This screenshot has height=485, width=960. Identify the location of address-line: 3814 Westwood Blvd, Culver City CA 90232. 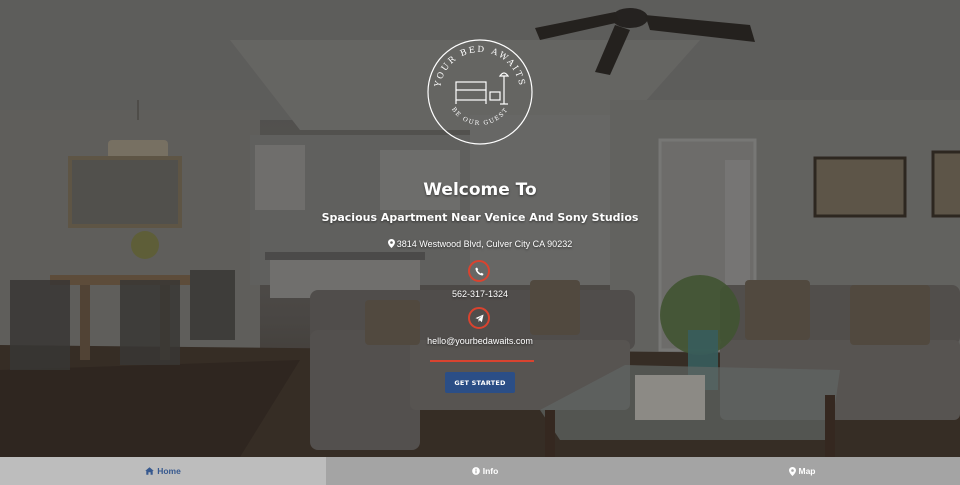
(480, 244).